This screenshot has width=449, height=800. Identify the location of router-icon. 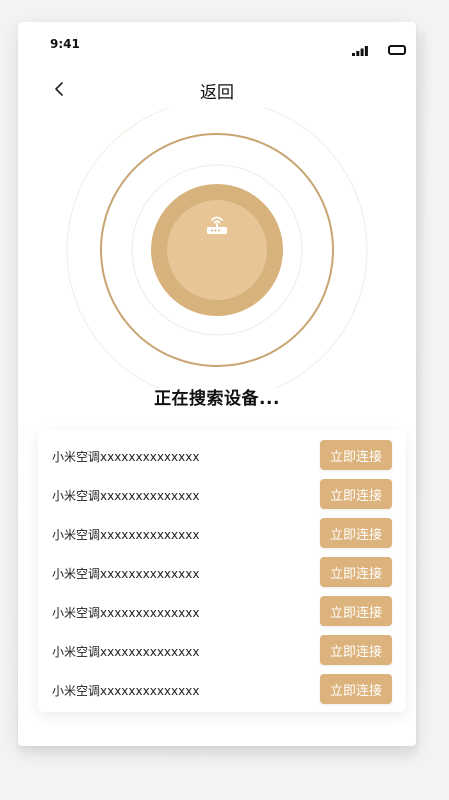
(217, 225).